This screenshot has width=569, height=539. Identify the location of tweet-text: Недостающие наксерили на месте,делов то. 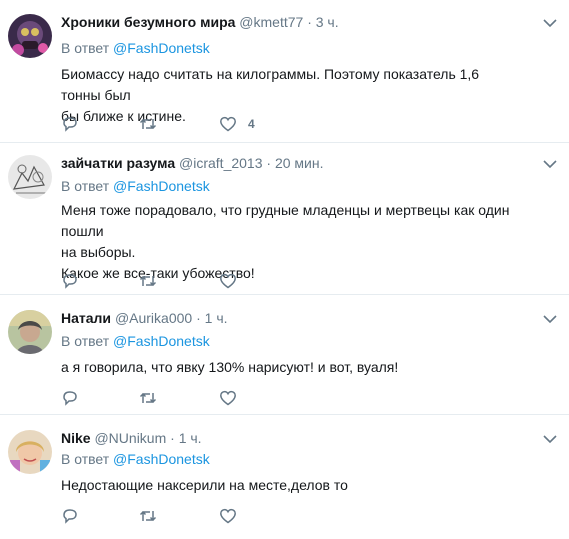
(204, 485).